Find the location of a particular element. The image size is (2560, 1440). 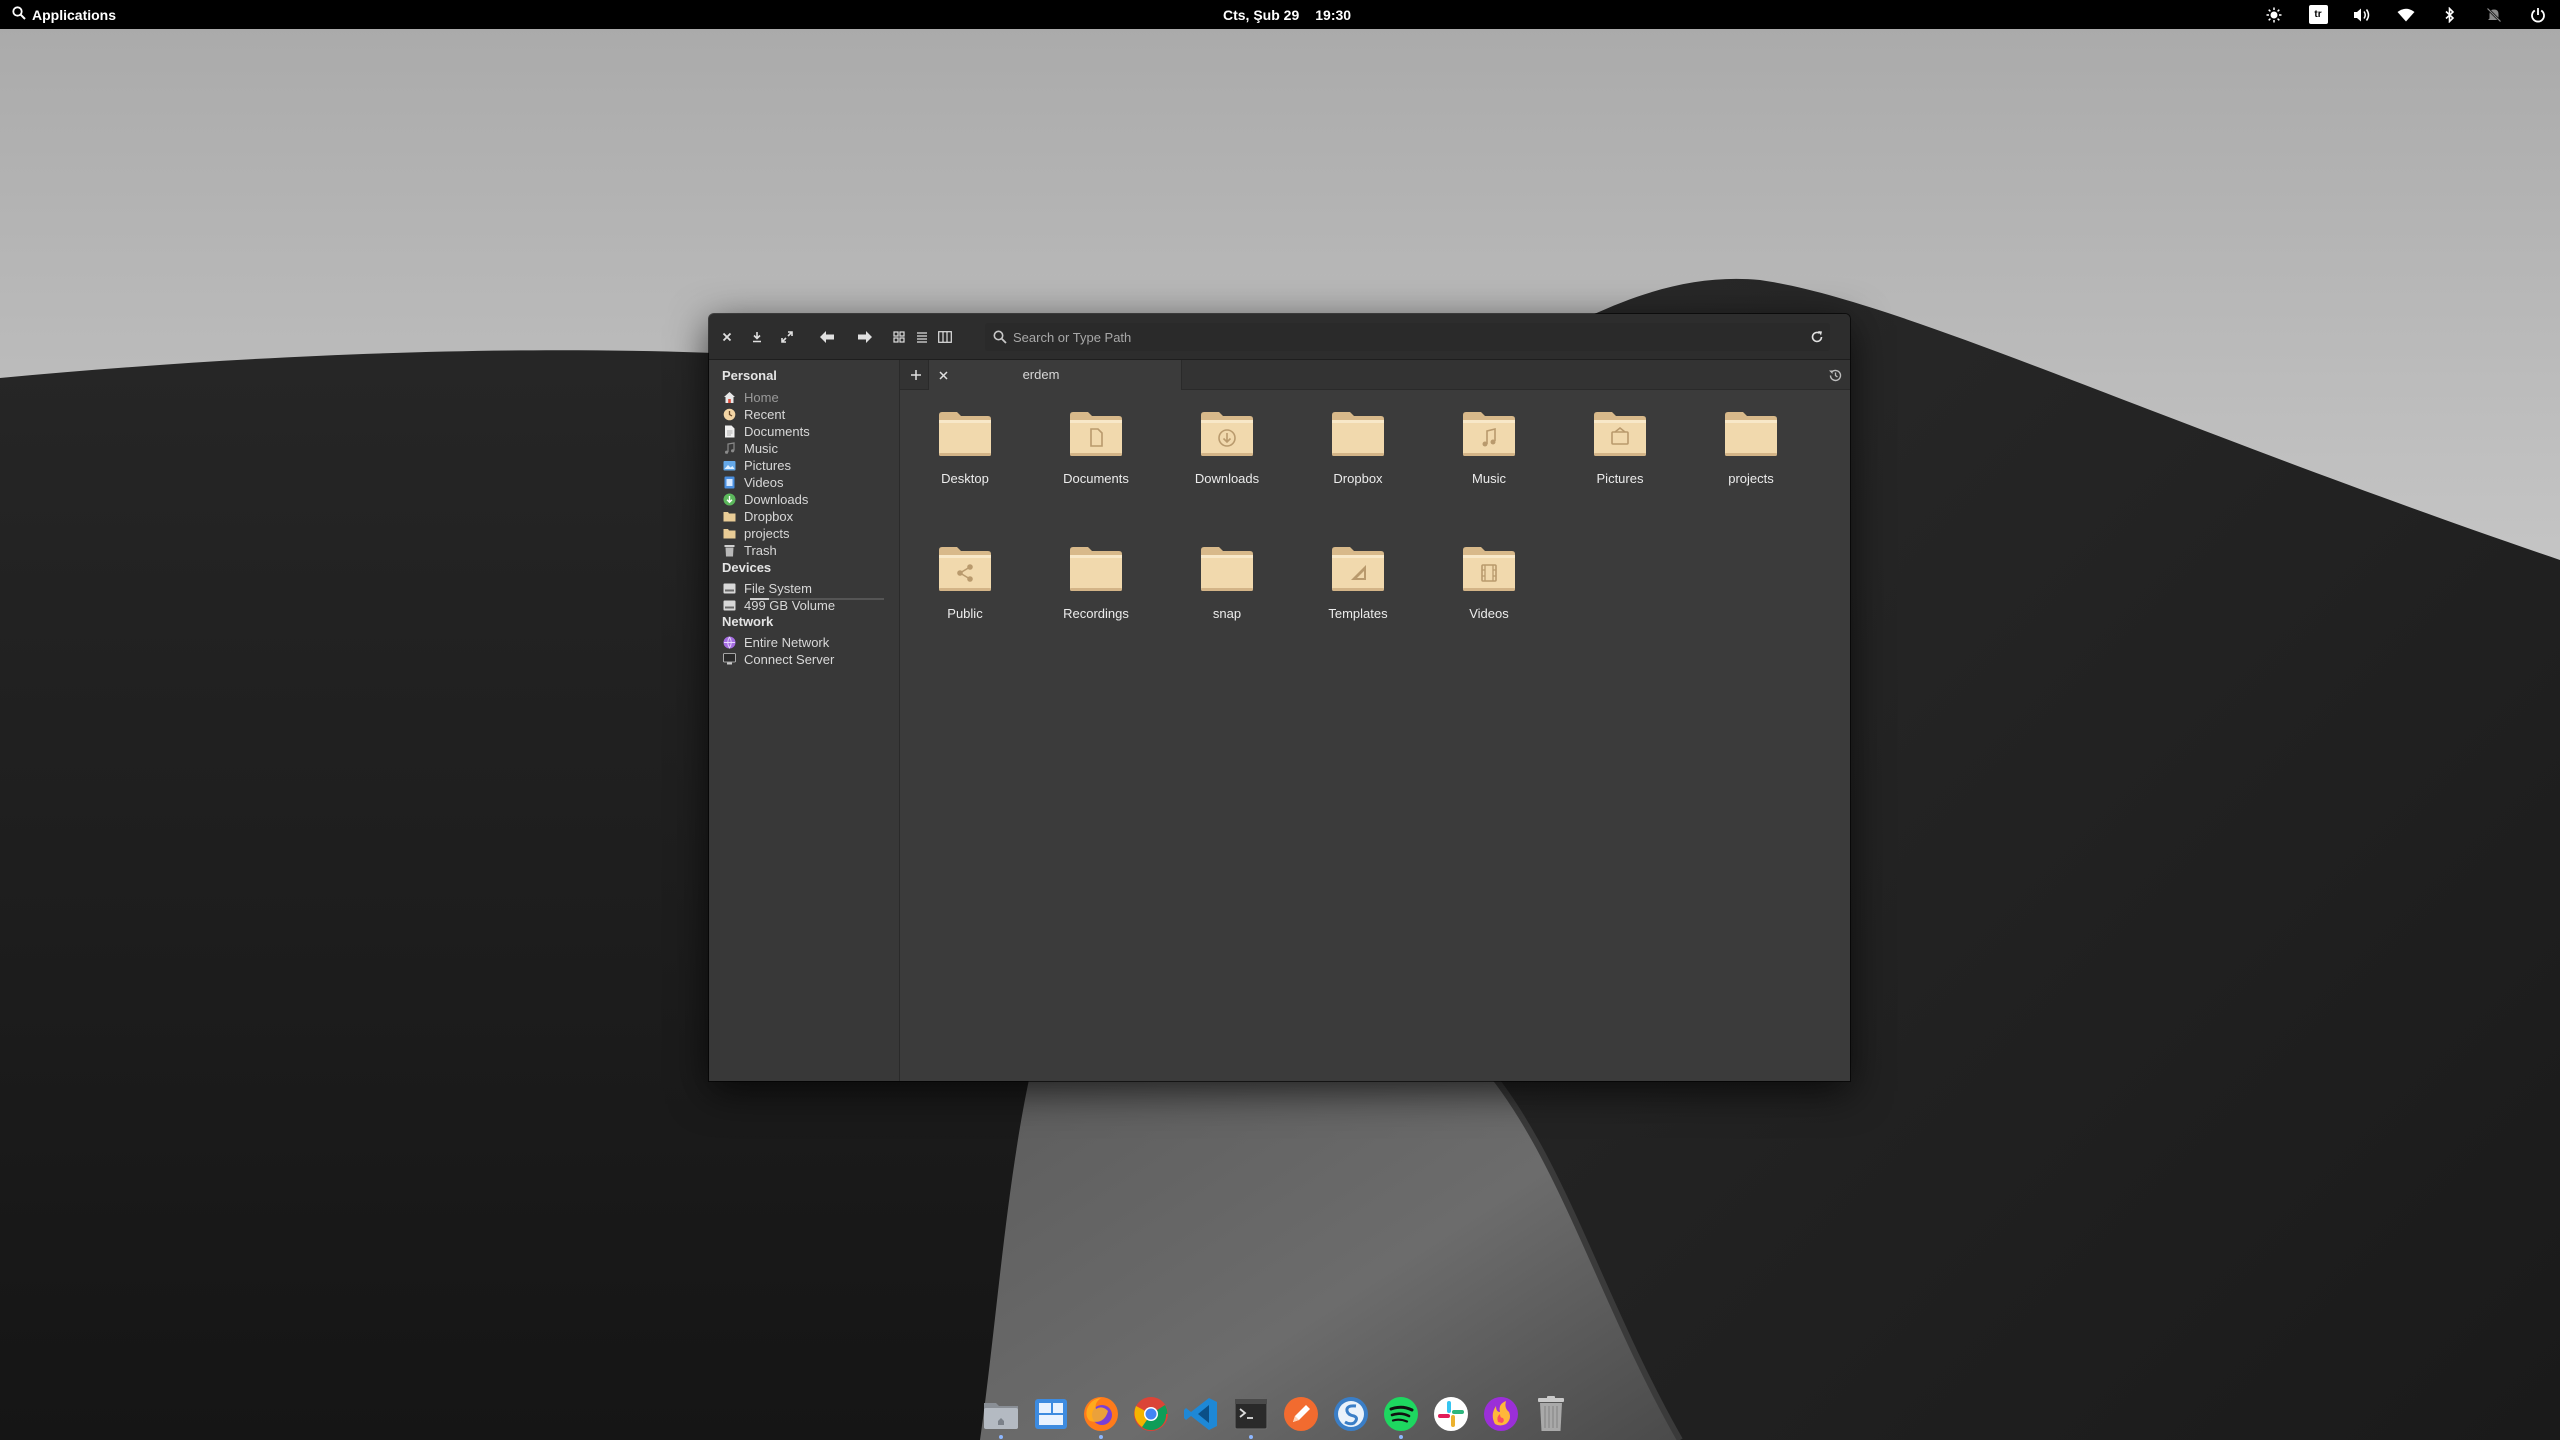

folder-item-pictures: Pictures is located at coordinates (1620, 445).